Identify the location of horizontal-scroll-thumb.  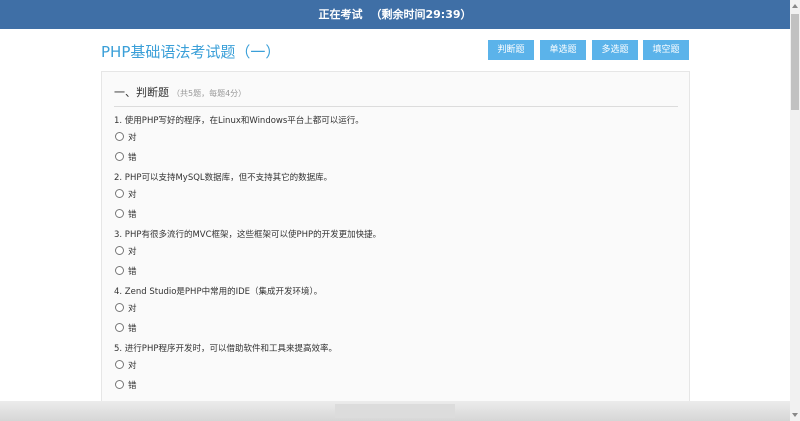
(395, 411).